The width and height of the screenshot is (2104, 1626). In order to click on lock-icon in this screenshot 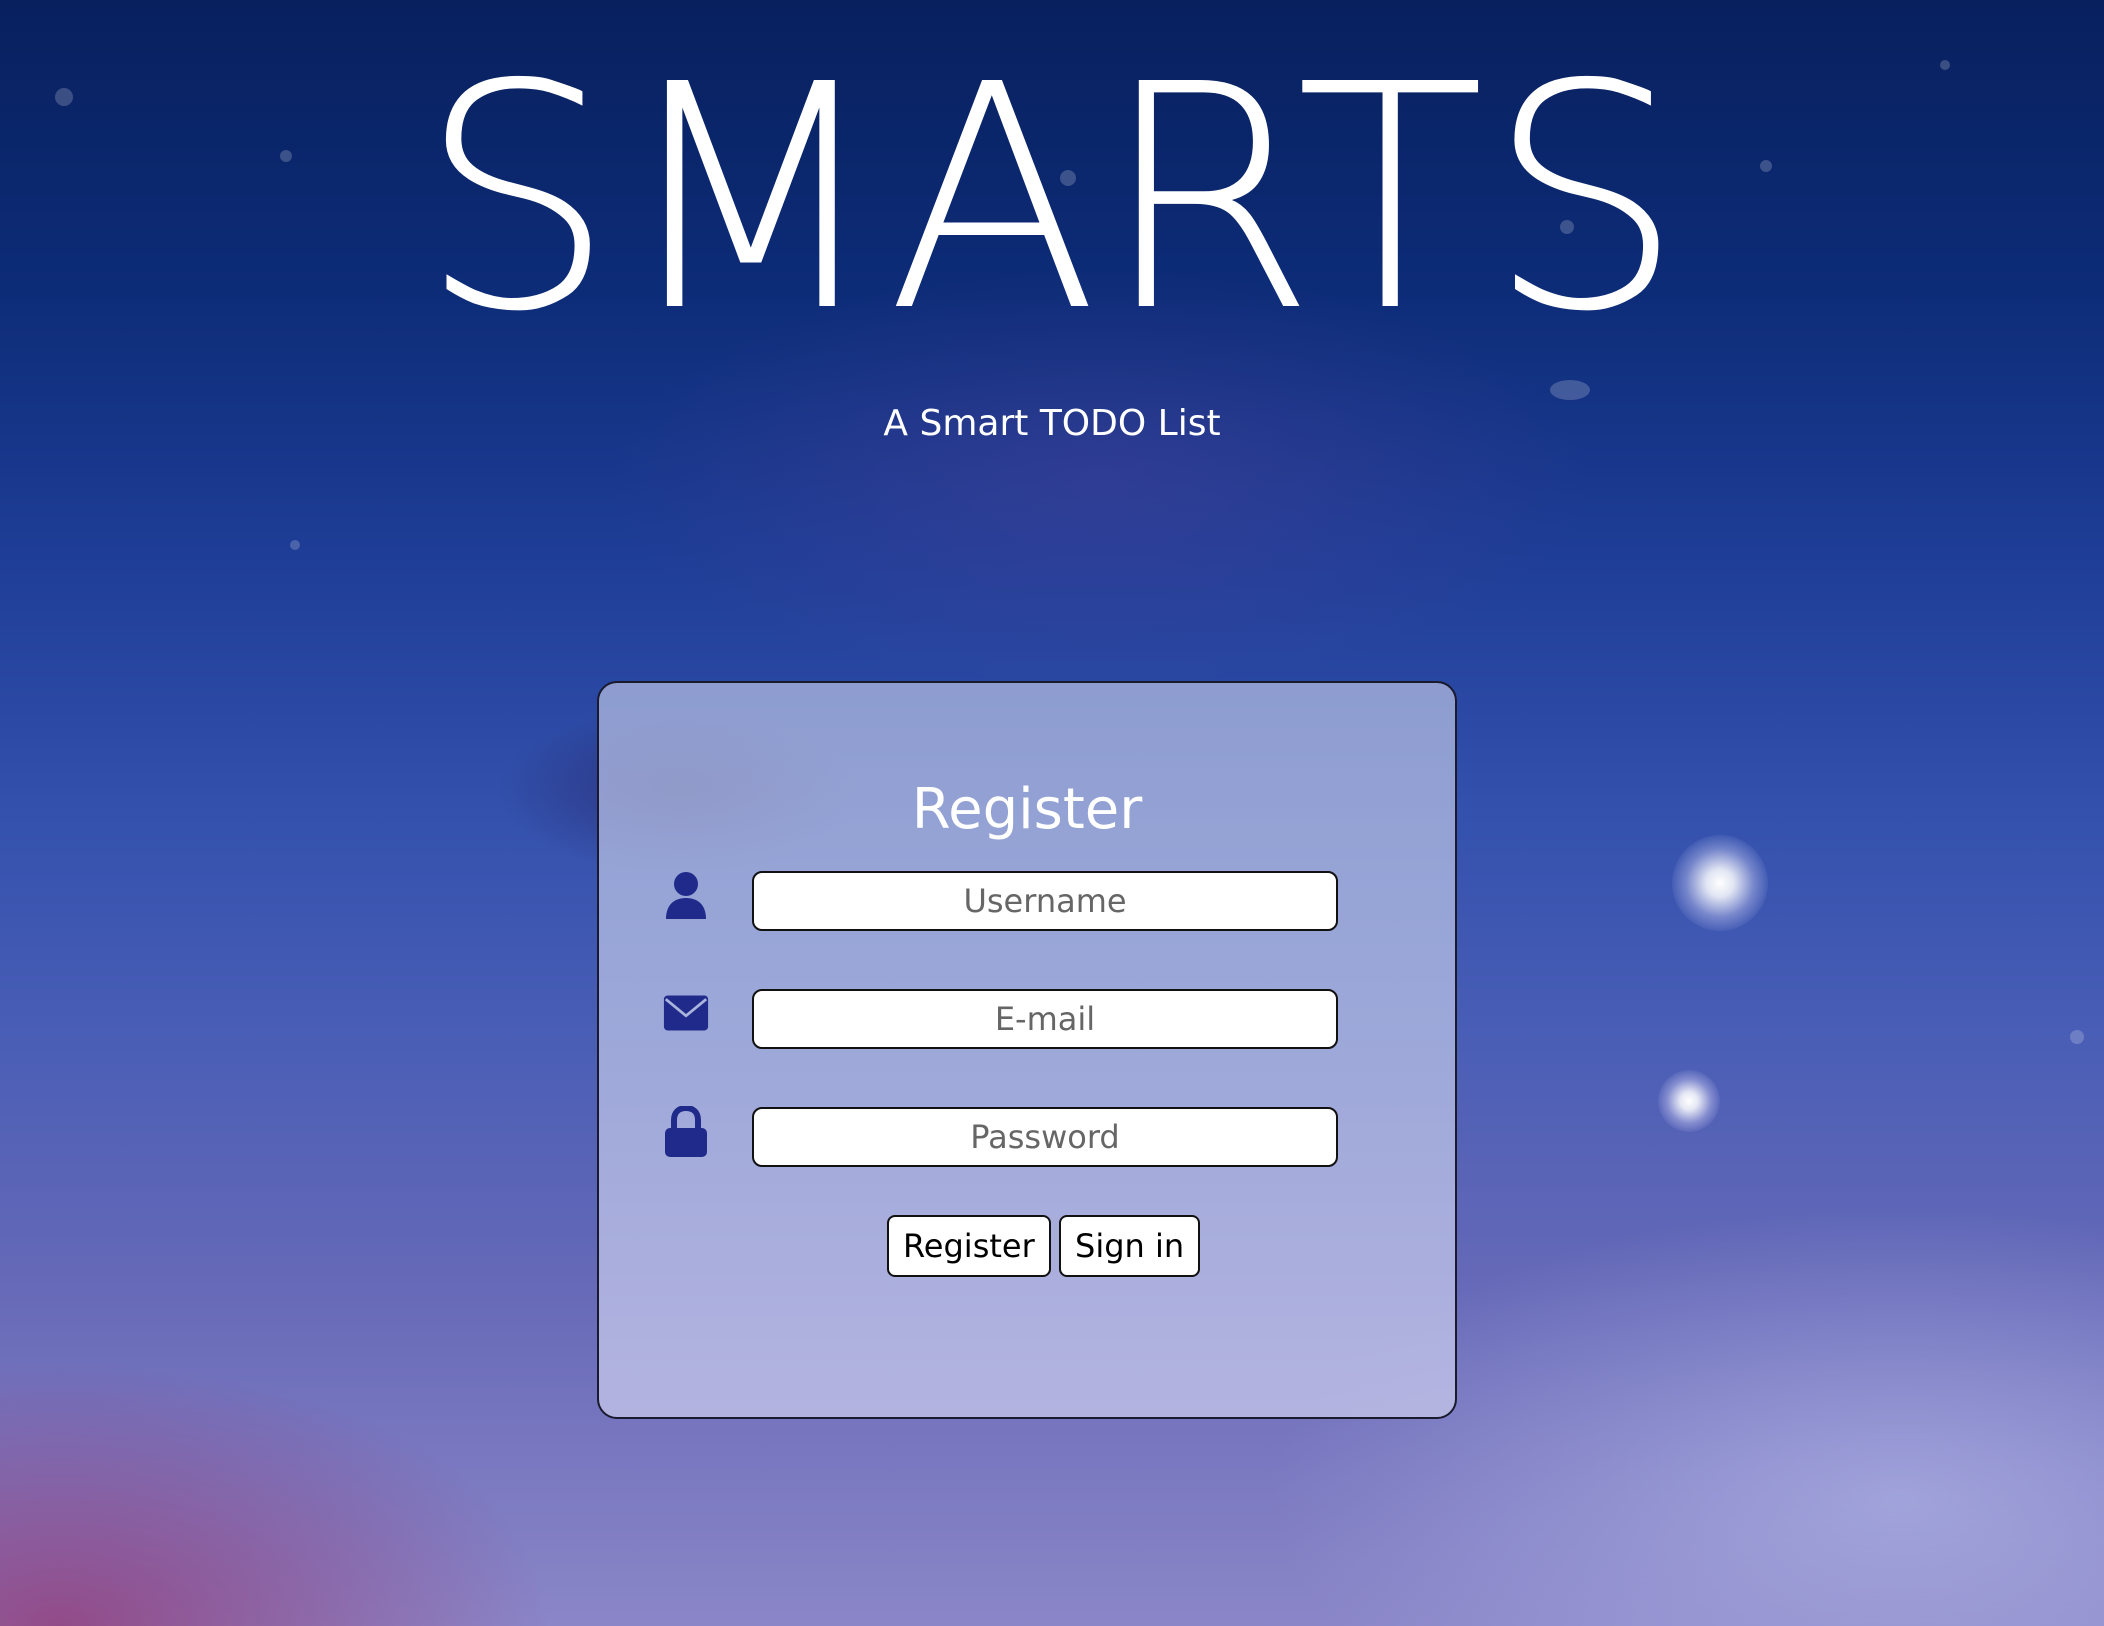, I will do `click(686, 1131)`.